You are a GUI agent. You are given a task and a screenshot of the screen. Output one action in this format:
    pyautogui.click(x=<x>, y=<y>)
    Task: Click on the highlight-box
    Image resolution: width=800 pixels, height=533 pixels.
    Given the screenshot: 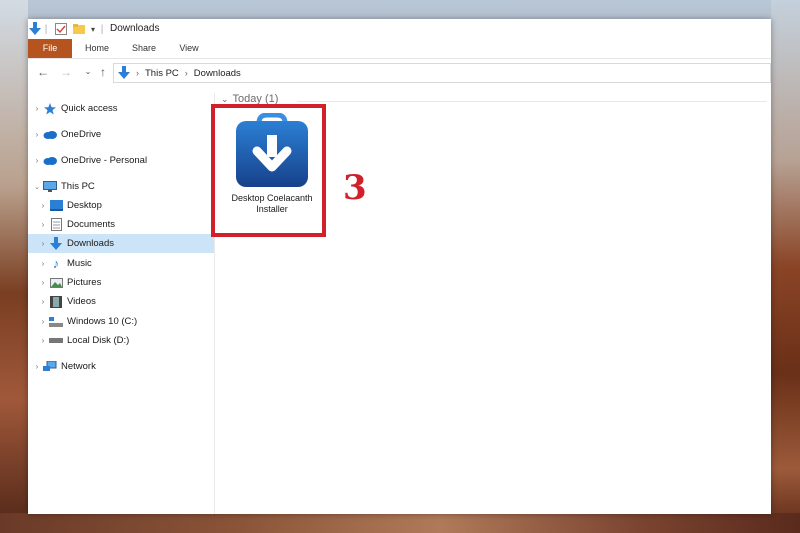 What is the action you would take?
    pyautogui.click(x=268, y=170)
    